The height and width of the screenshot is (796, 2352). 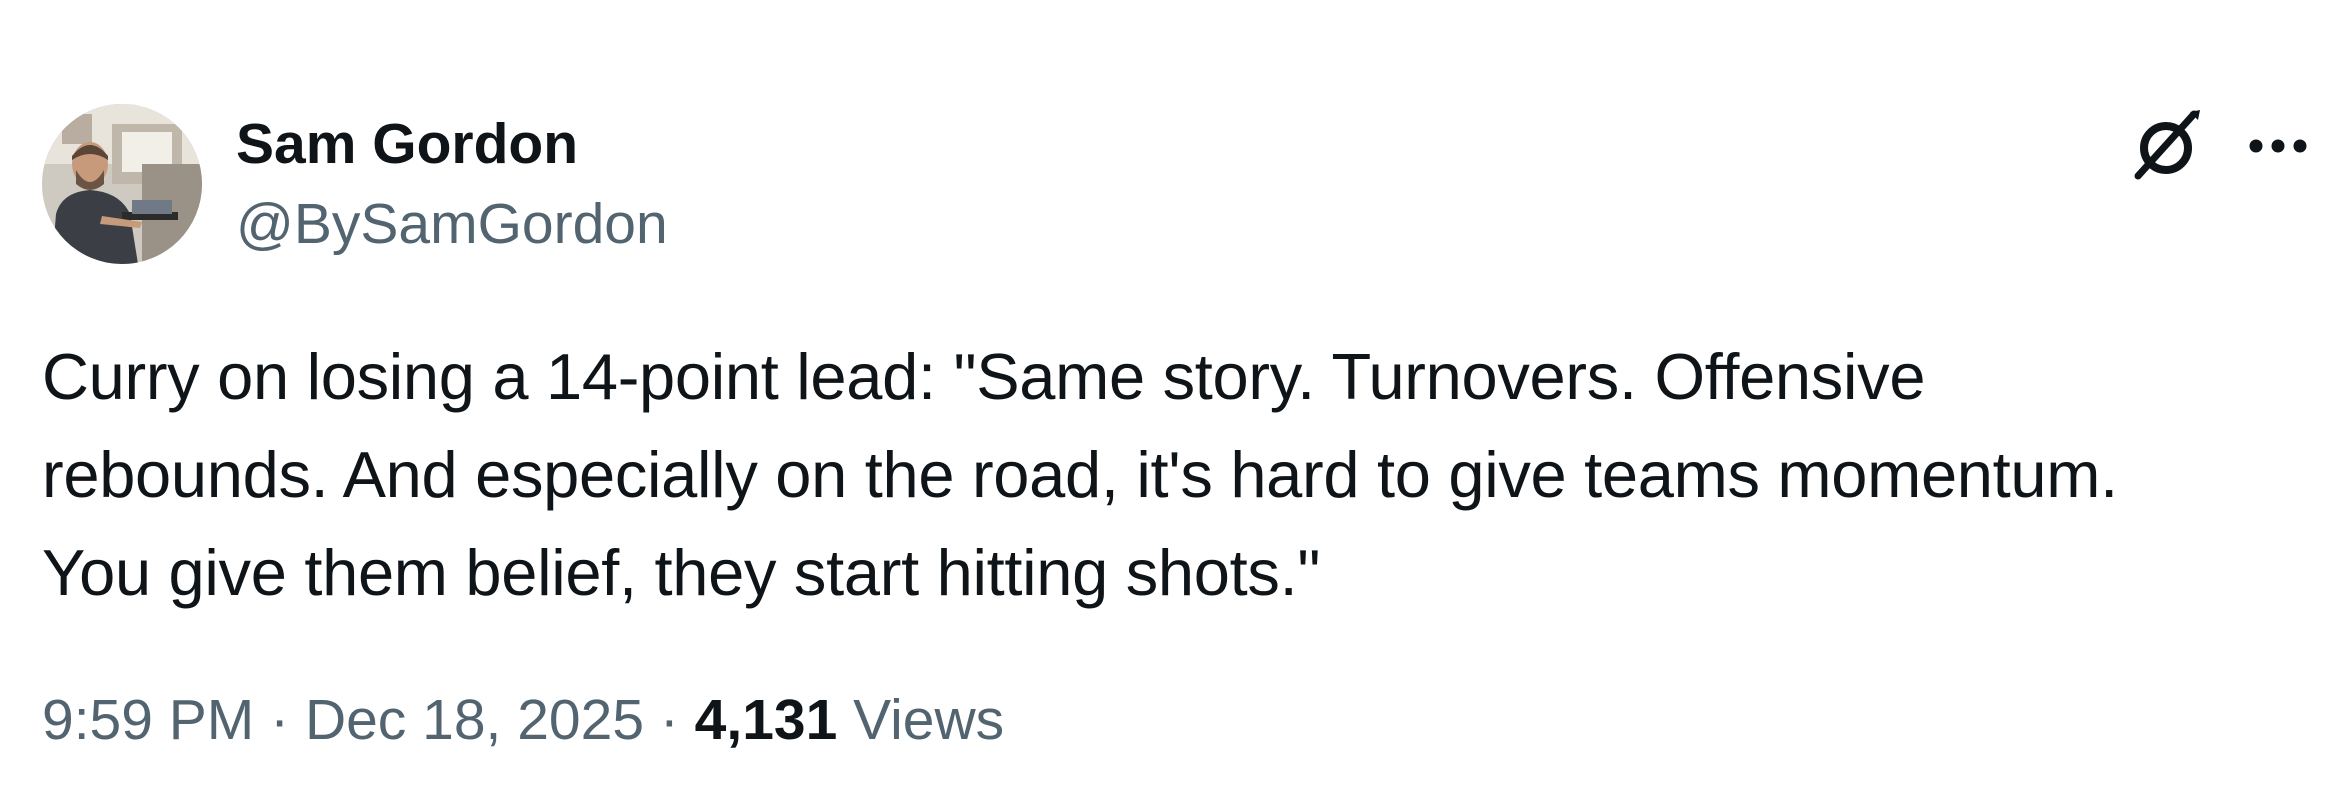 What do you see at coordinates (452, 224) in the screenshot?
I see `author-handle: @BySamGordon` at bounding box center [452, 224].